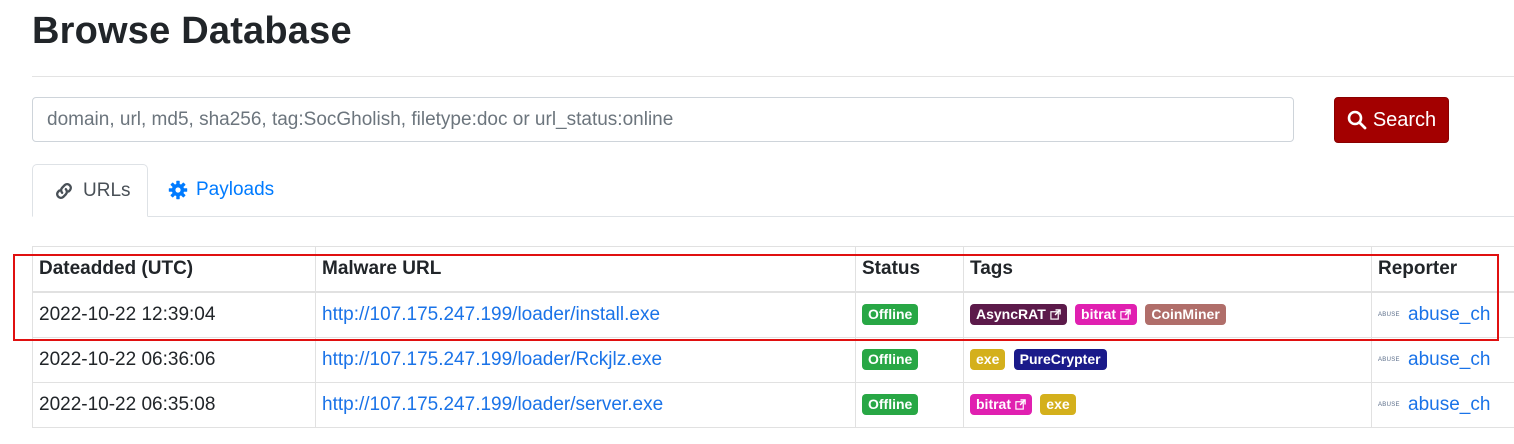 The height and width of the screenshot is (444, 1514). What do you see at coordinates (1442, 269) in the screenshot?
I see `col-header-reporter: Reporter` at bounding box center [1442, 269].